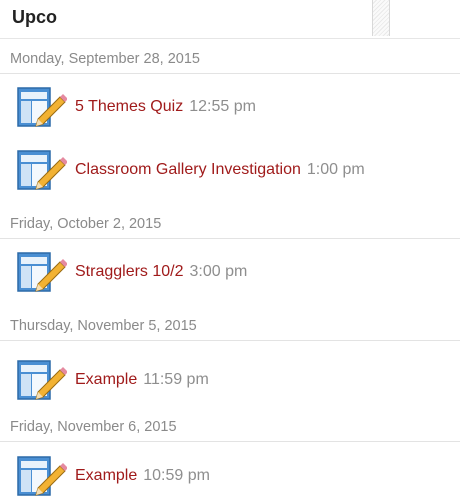  I want to click on event-item: Example 10:59 pm, so click(230, 477).